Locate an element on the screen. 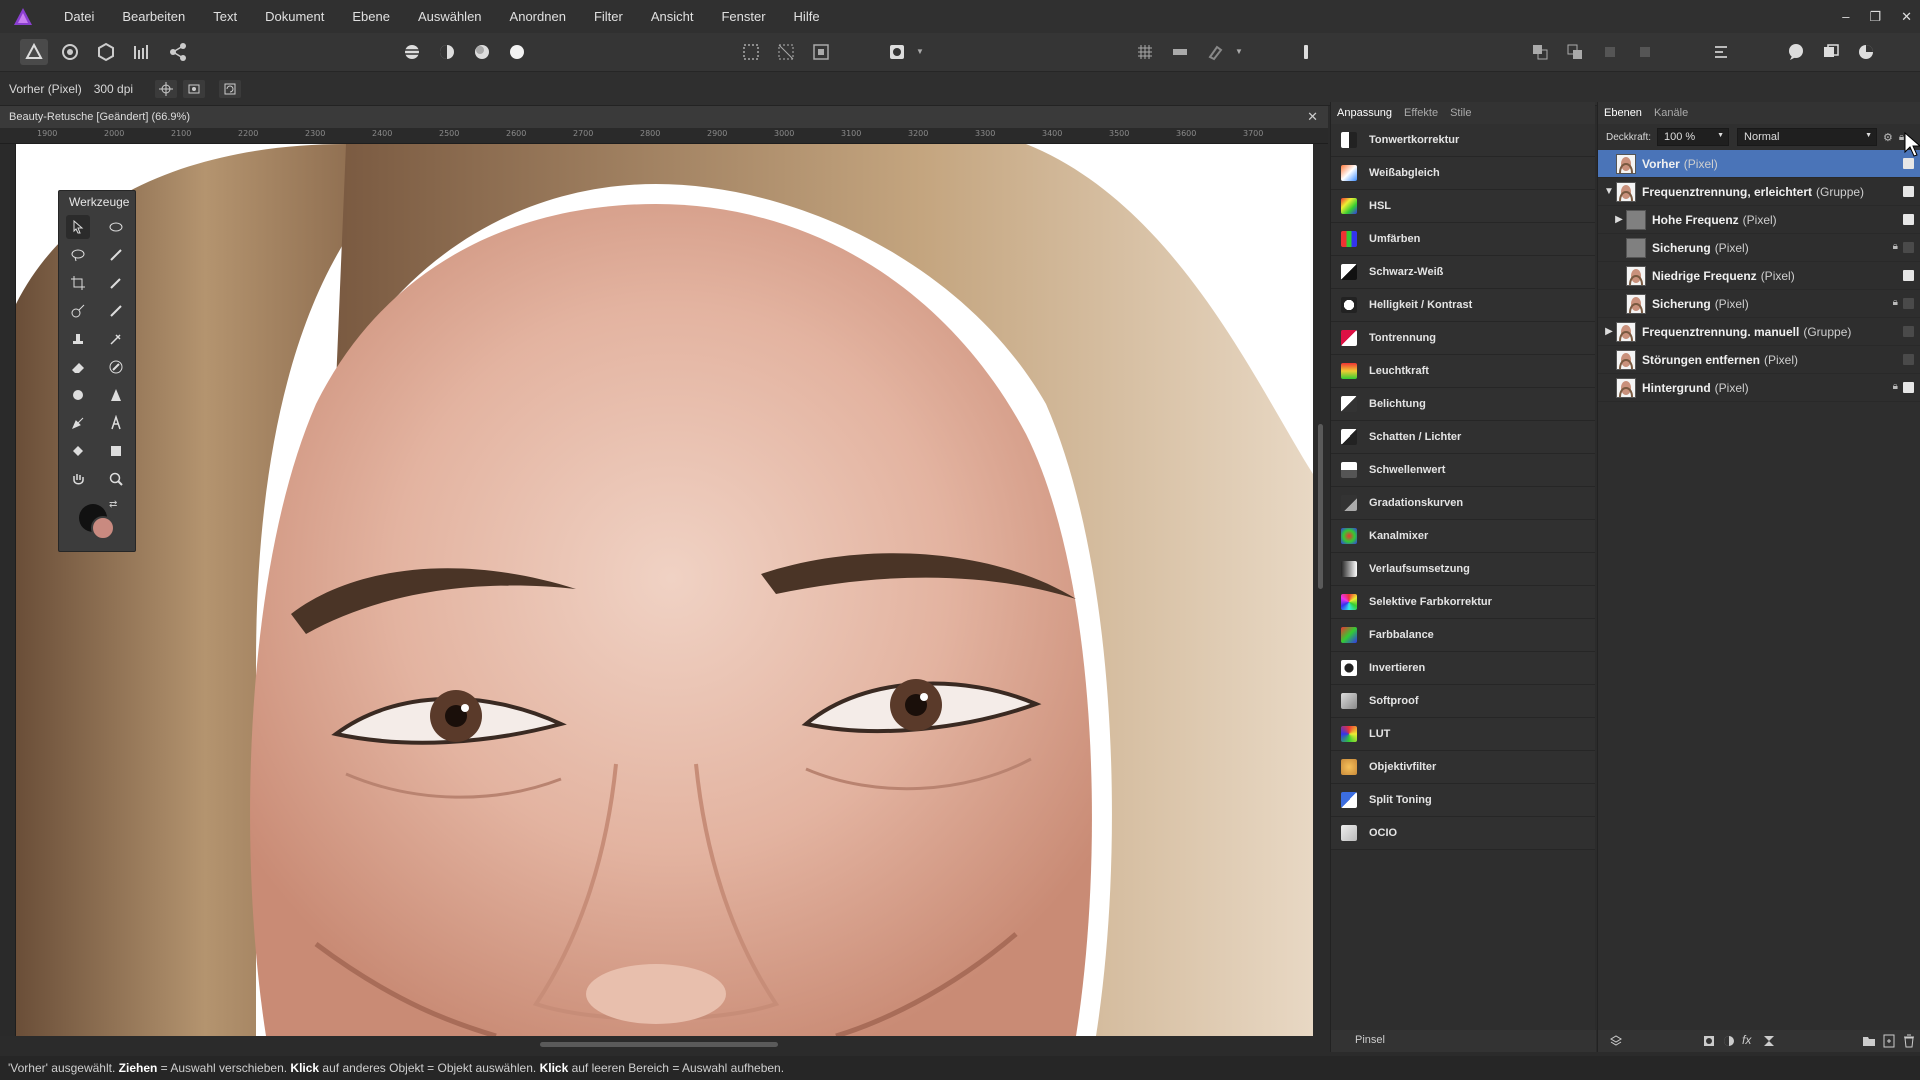 The image size is (1920, 1080). smudge-tool is located at coordinates (116, 311).